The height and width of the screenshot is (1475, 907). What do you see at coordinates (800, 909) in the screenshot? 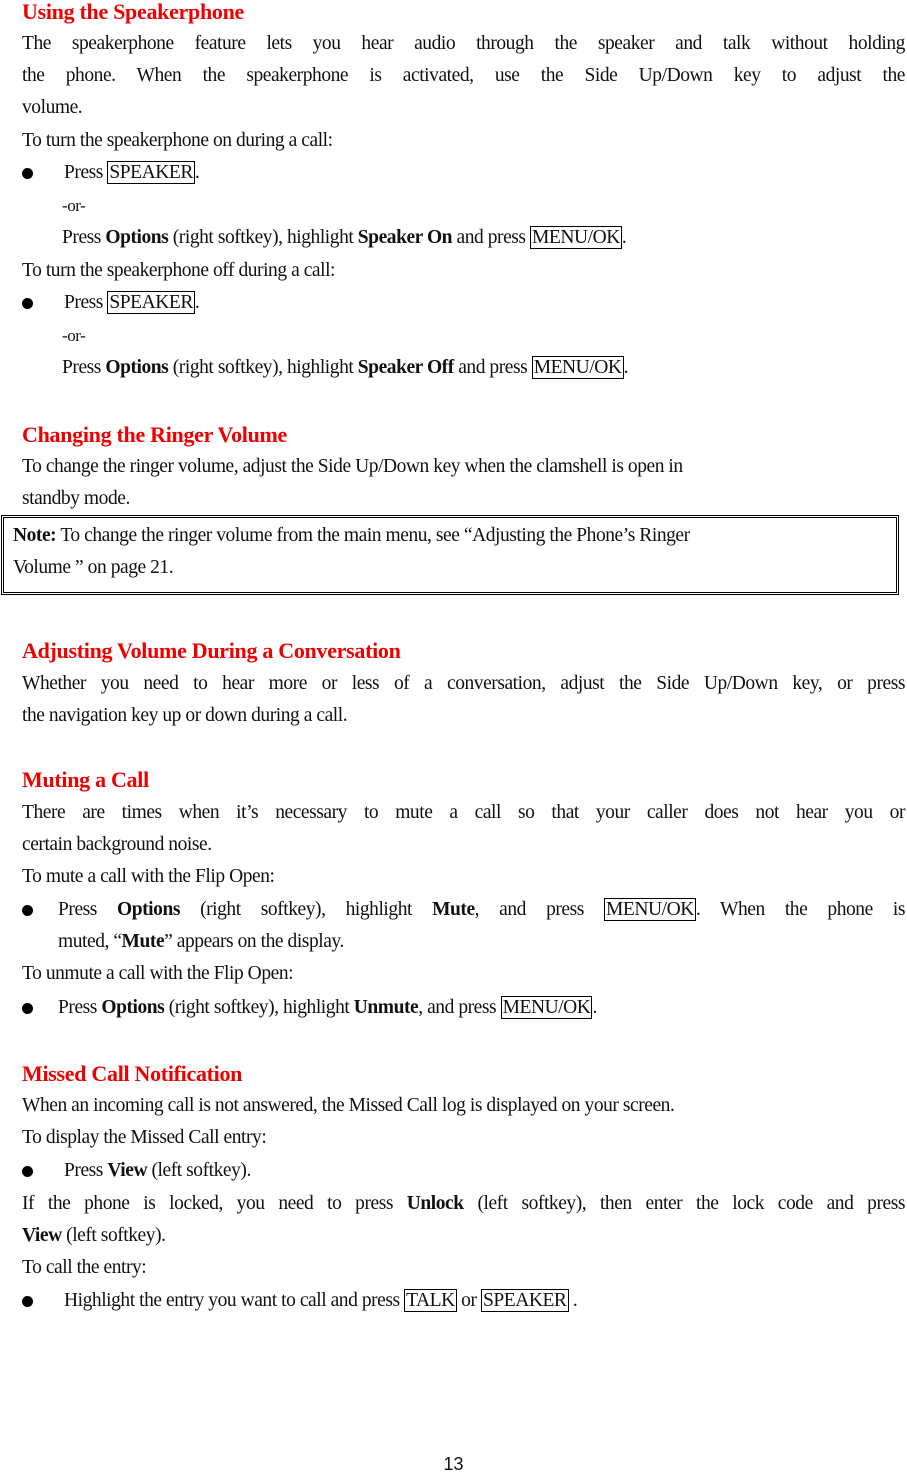
I see `step-text: . When the phone is` at bounding box center [800, 909].